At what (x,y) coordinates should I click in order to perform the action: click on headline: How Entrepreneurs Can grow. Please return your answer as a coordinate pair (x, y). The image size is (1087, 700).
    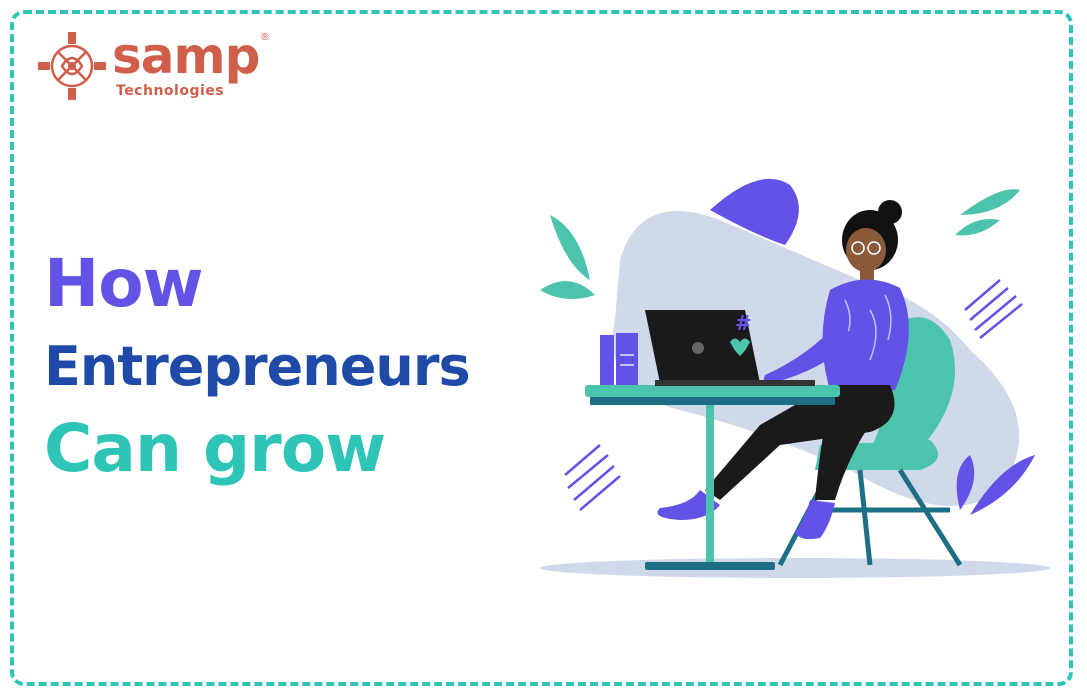
    Looking at the image, I should click on (257, 366).